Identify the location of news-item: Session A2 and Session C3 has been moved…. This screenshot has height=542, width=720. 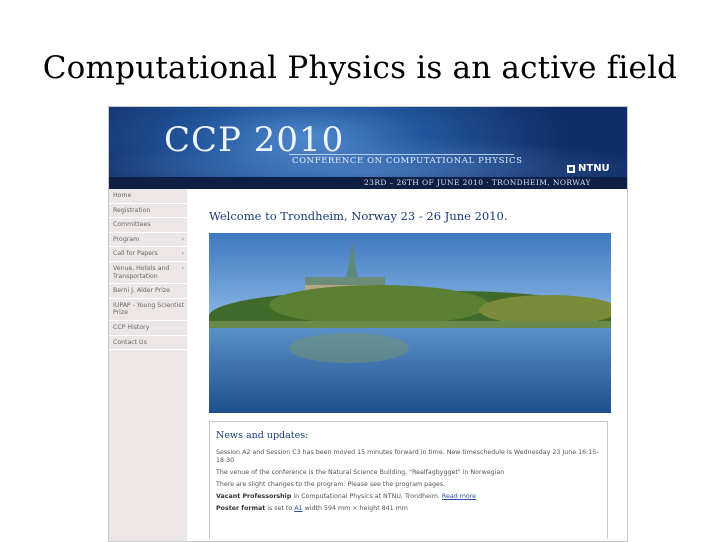
(408, 456).